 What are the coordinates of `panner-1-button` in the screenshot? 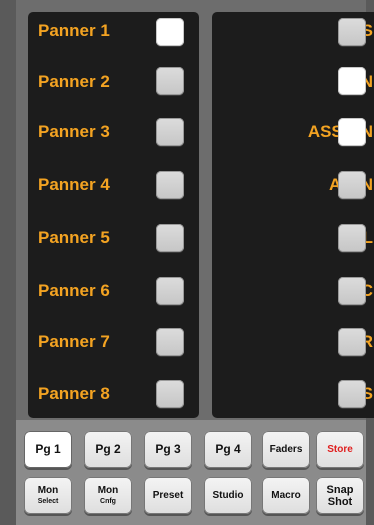 It's located at (170, 32).